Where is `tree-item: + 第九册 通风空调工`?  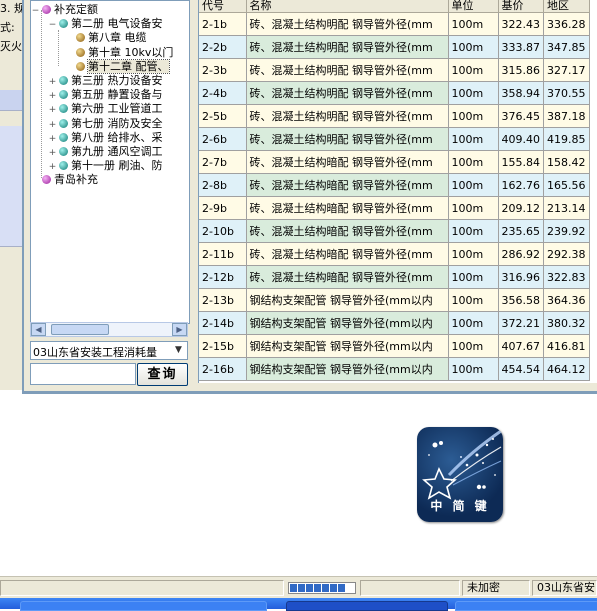
tree-item: + 第九册 通风空调工 is located at coordinates (105, 152).